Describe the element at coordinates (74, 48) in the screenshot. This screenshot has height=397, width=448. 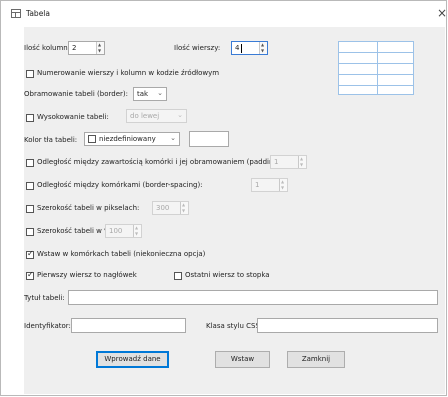
I see `columns-value: 2` at that location.